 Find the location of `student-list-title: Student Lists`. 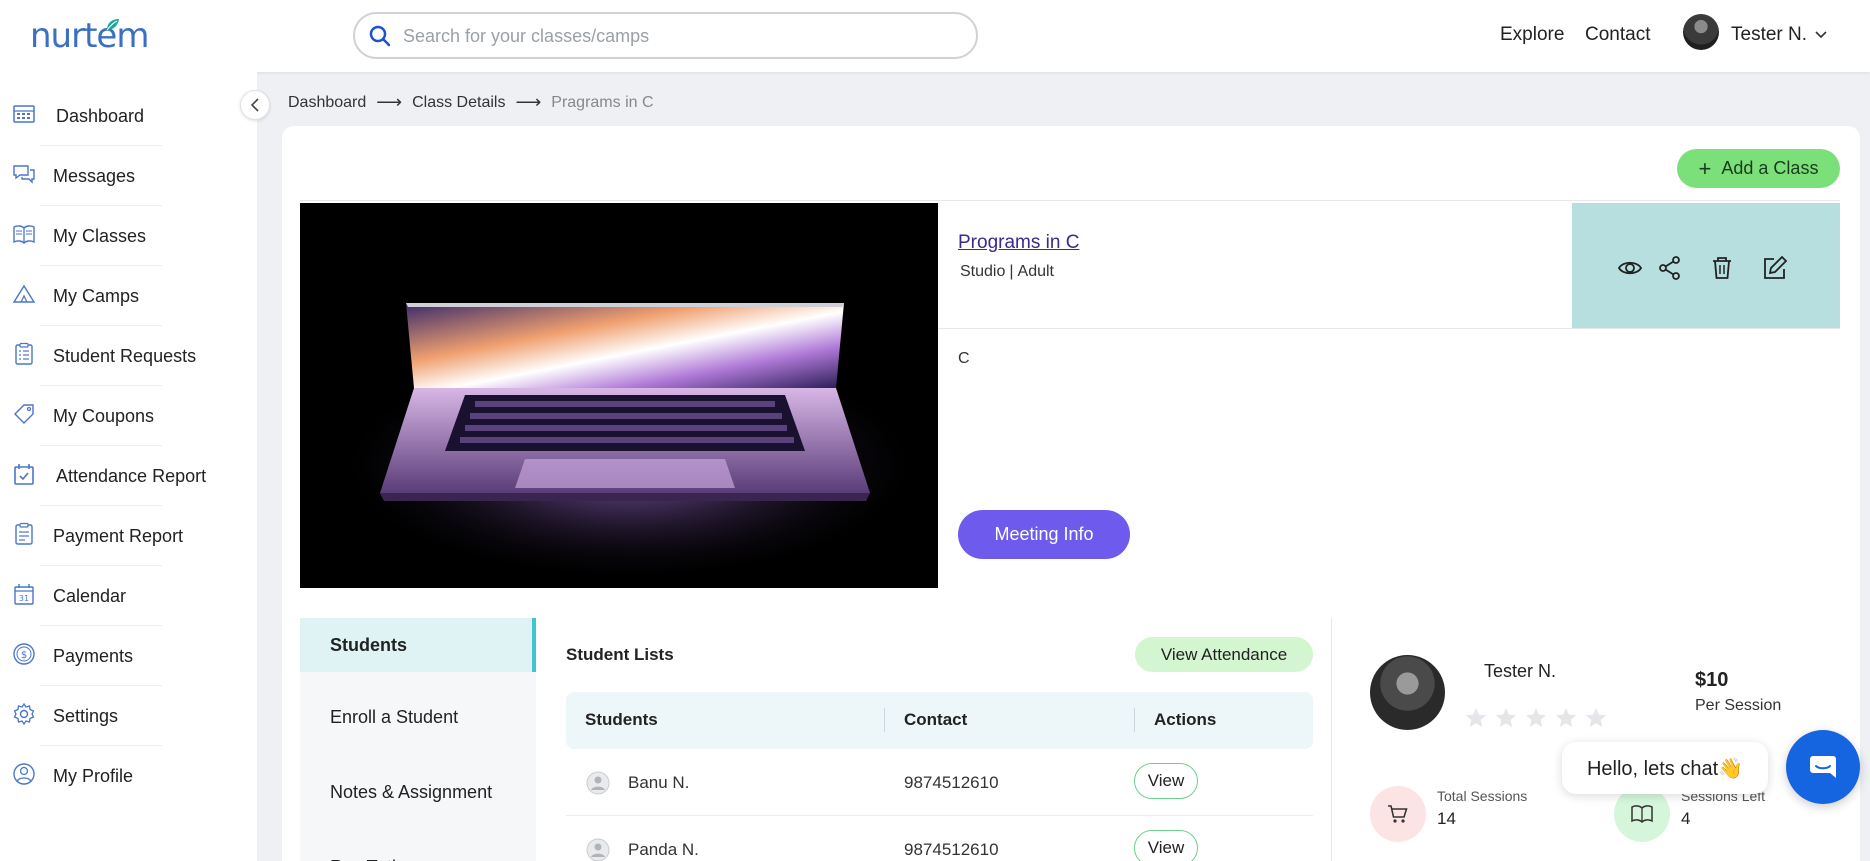

student-list-title: Student Lists is located at coordinates (620, 654).